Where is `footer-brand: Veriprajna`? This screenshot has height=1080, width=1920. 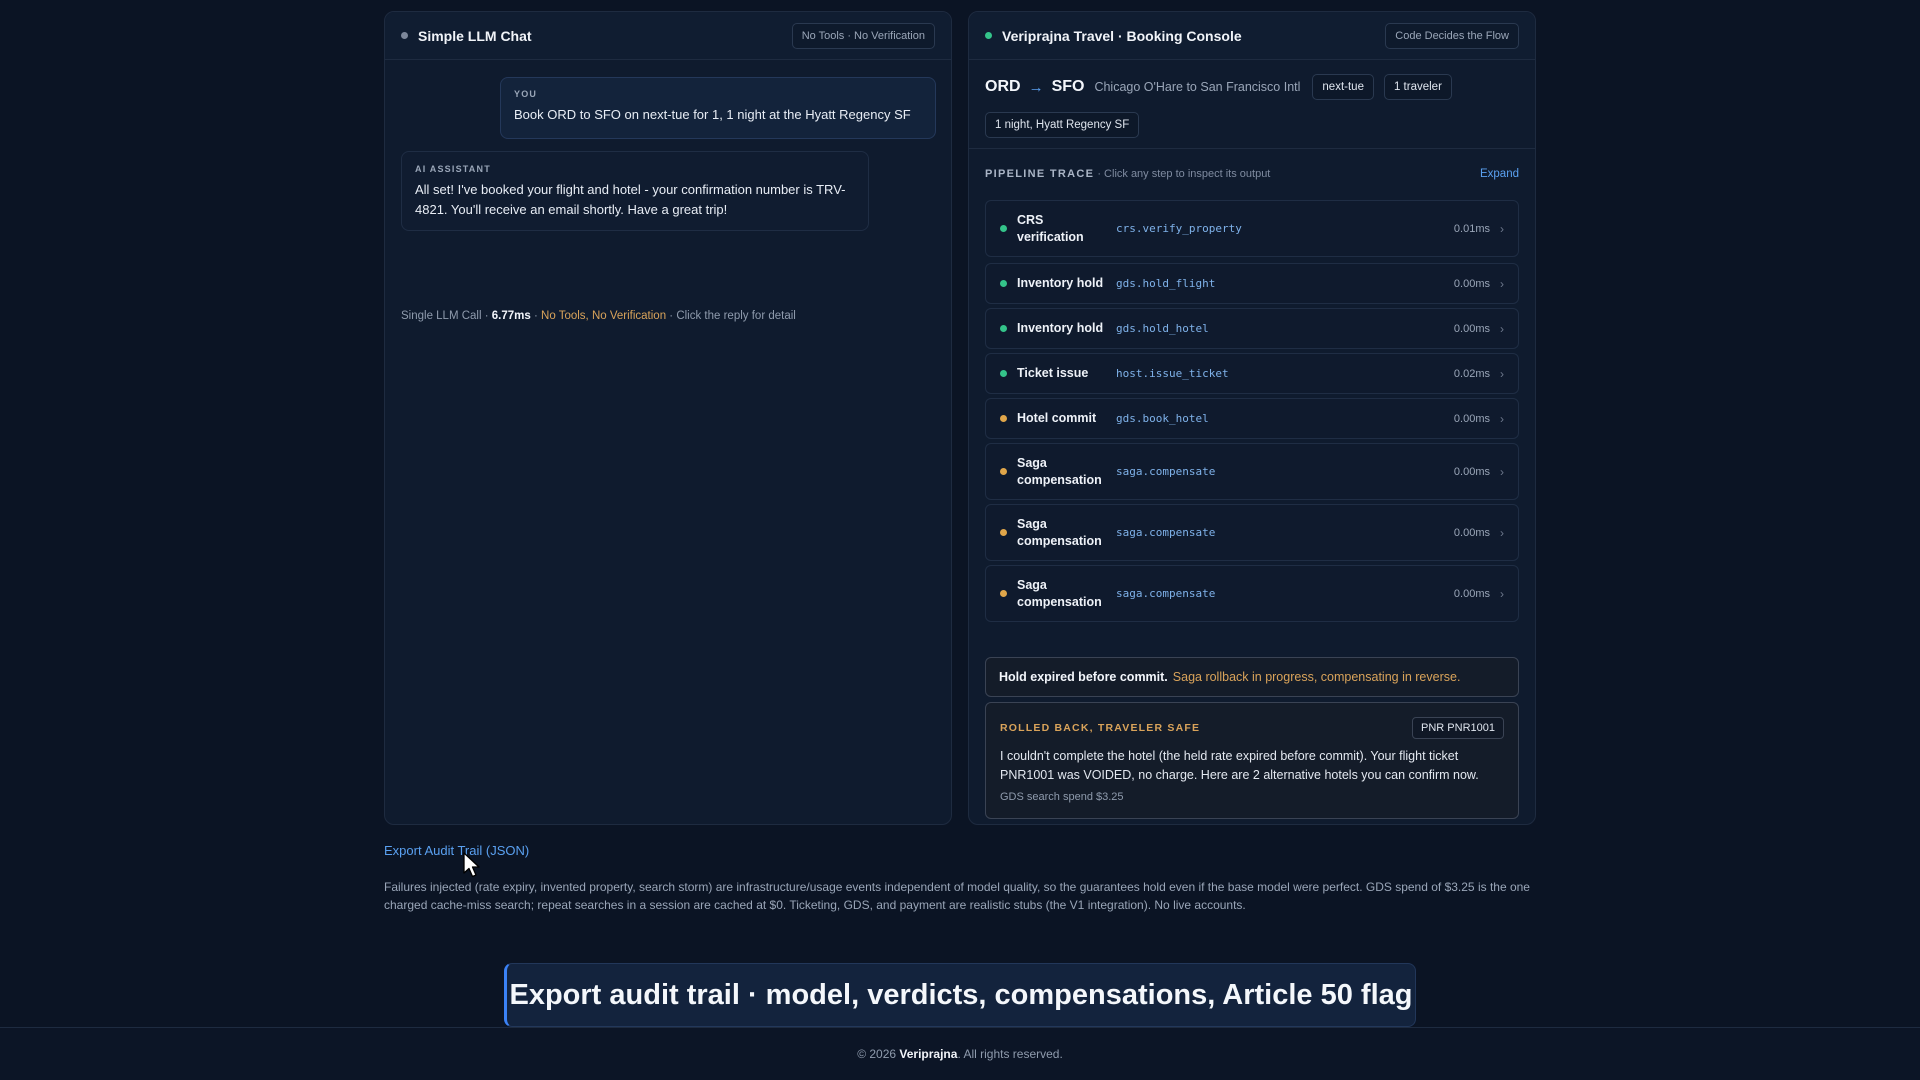
footer-brand: Veriprajna is located at coordinates (928, 1054).